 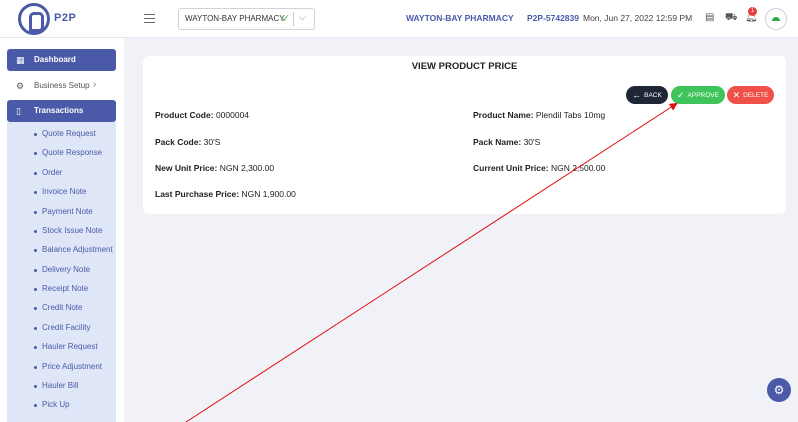 What do you see at coordinates (52, 172) in the screenshot?
I see `sidebar-item-label: Order` at bounding box center [52, 172].